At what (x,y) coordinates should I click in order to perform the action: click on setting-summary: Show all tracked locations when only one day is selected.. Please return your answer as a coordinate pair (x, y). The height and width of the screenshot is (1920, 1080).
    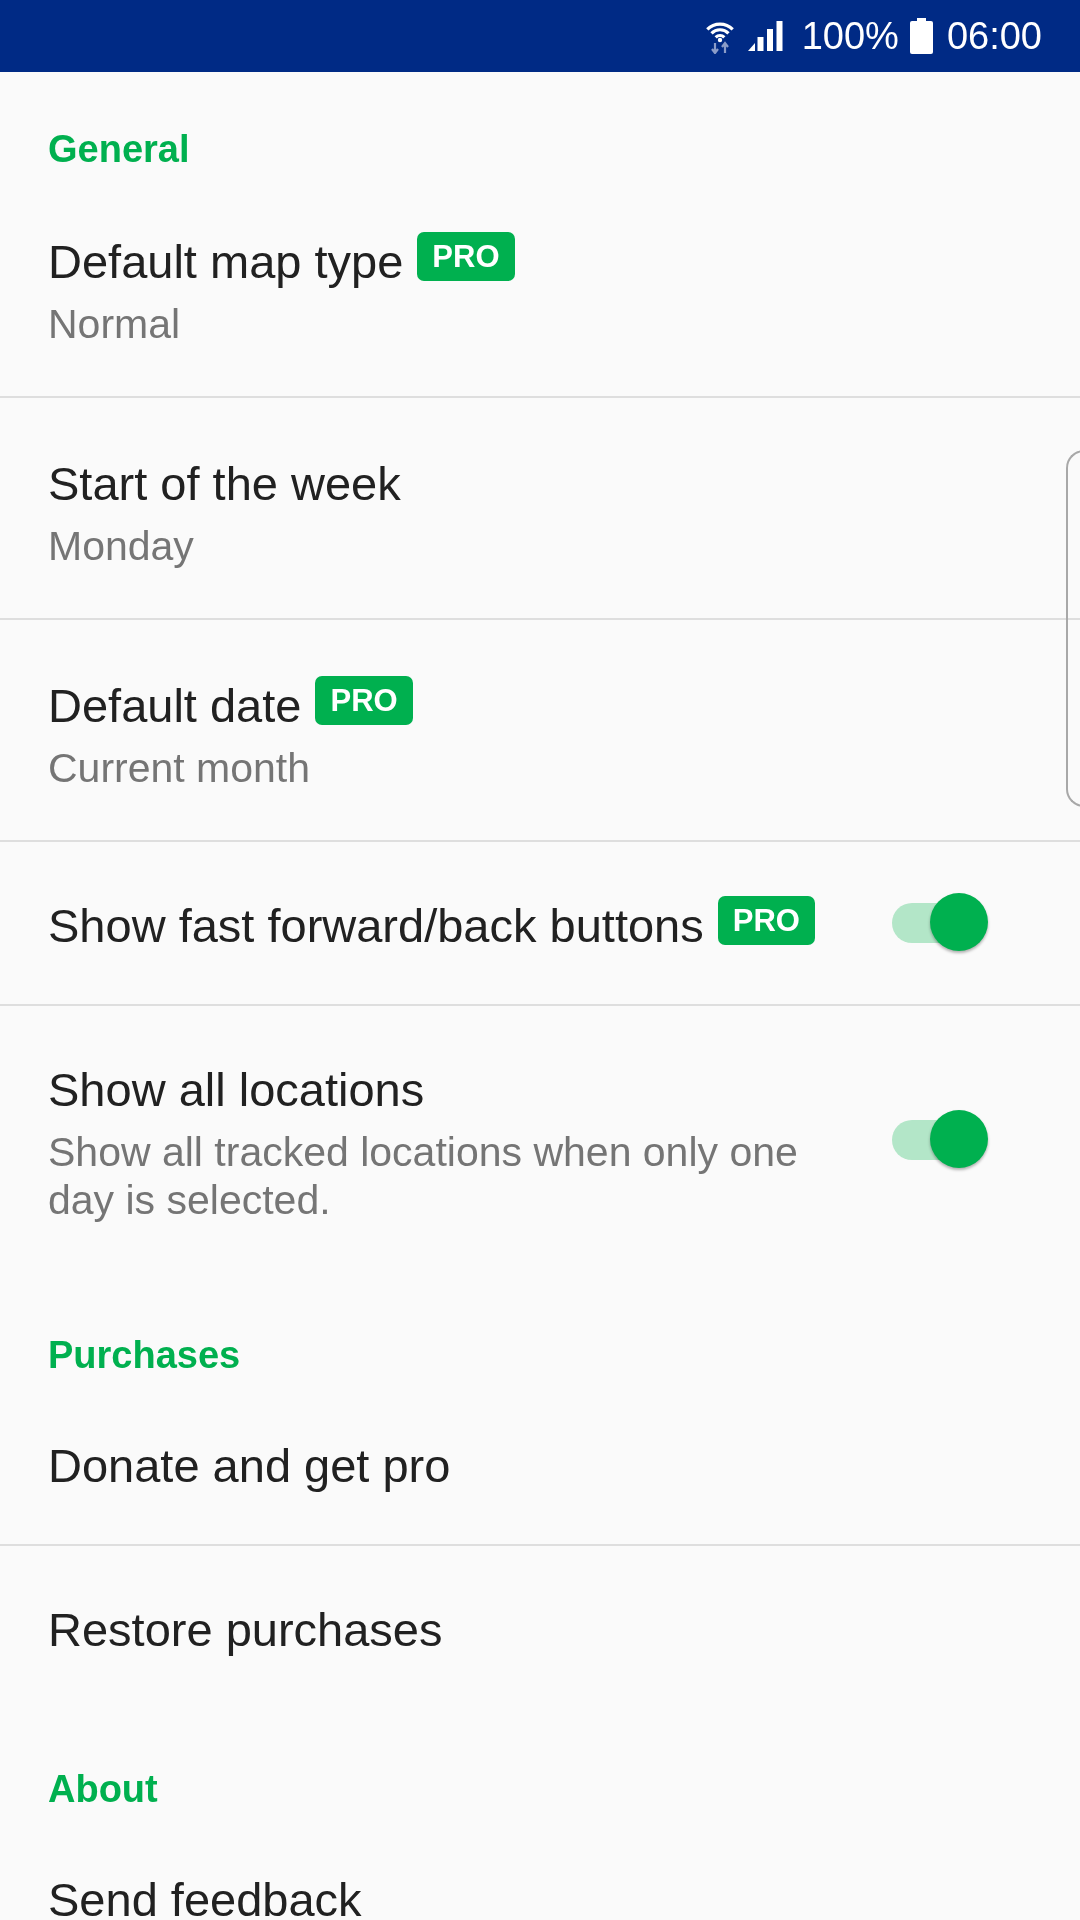
    Looking at the image, I should click on (423, 1176).